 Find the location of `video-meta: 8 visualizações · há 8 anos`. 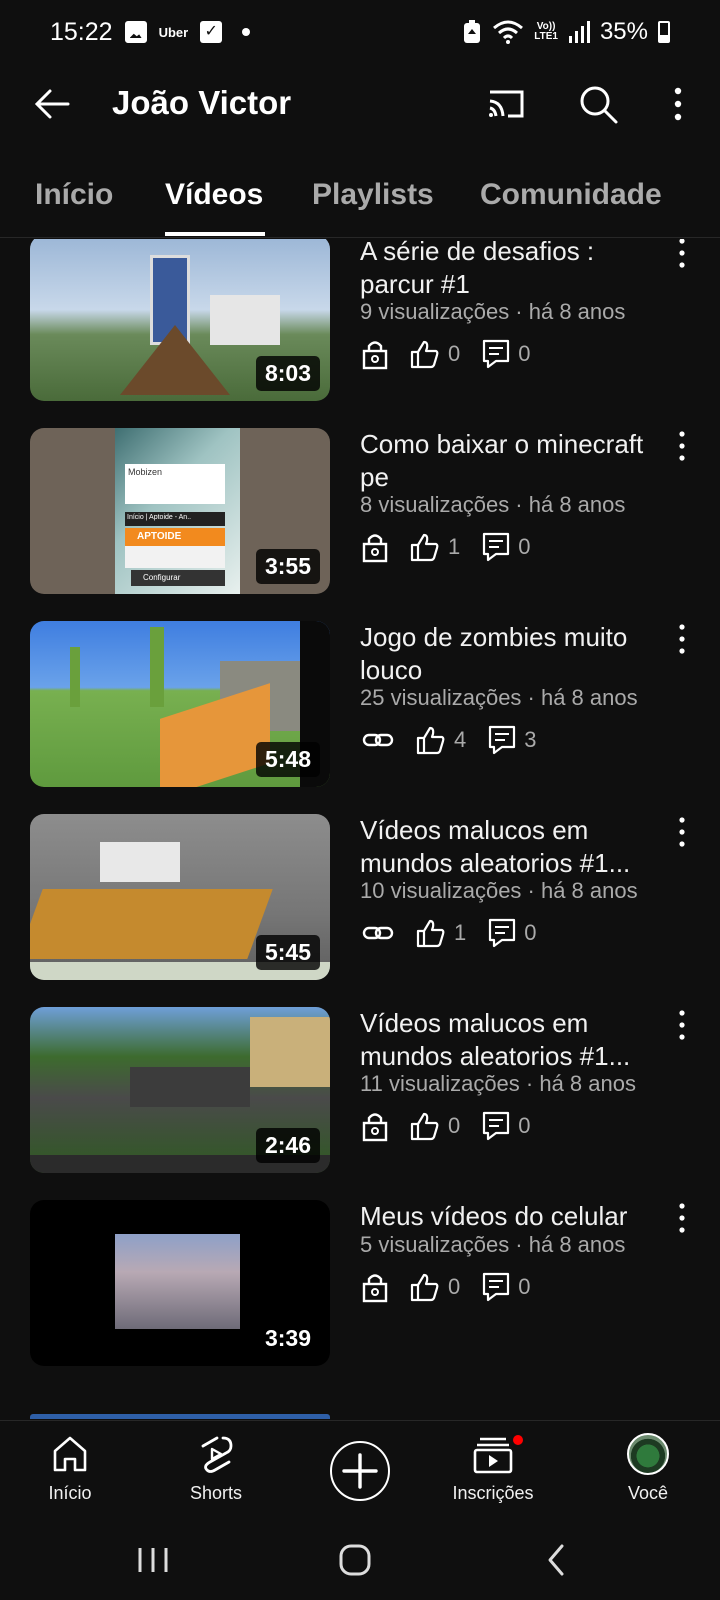

video-meta: 8 visualizações · há 8 anos is located at coordinates (493, 504).